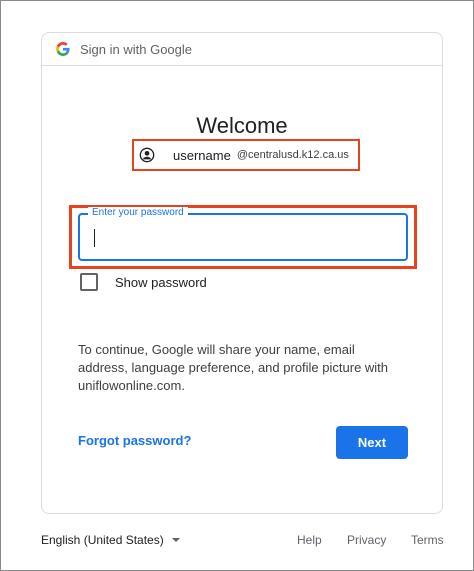  Describe the element at coordinates (242, 49) in the screenshot. I see `card-header: Sign in with Google` at that location.